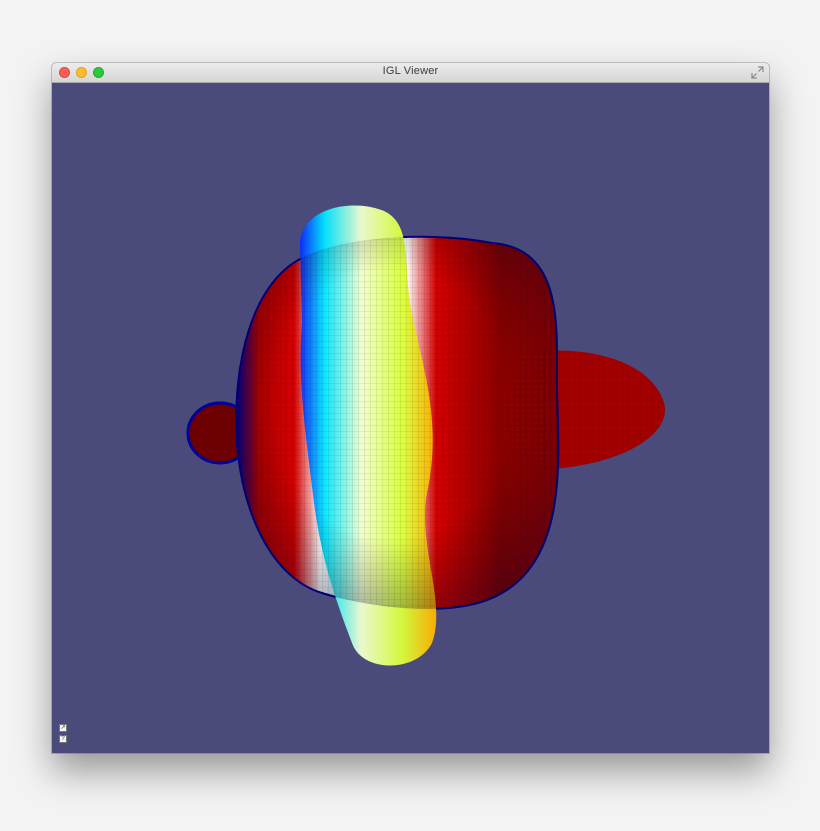  I want to click on title-bar: IGL Viewer, so click(410, 73).